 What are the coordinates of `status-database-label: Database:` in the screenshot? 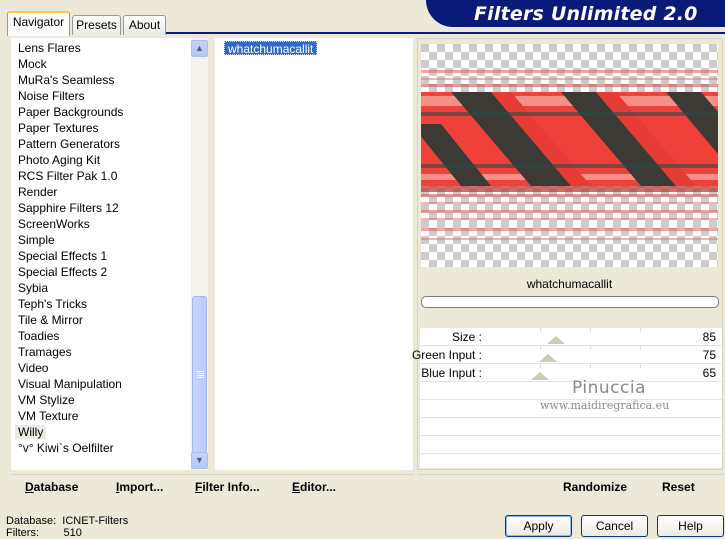 It's located at (31, 521).